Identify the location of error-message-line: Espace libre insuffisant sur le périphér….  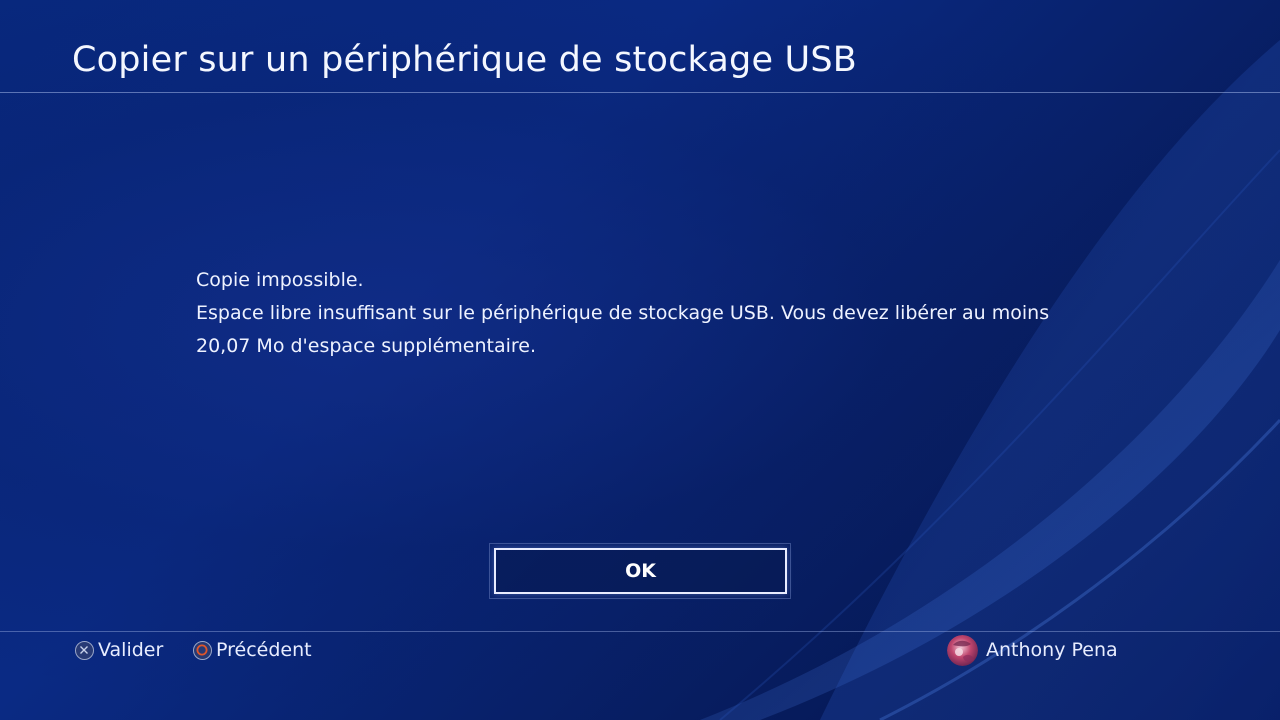
(623, 313).